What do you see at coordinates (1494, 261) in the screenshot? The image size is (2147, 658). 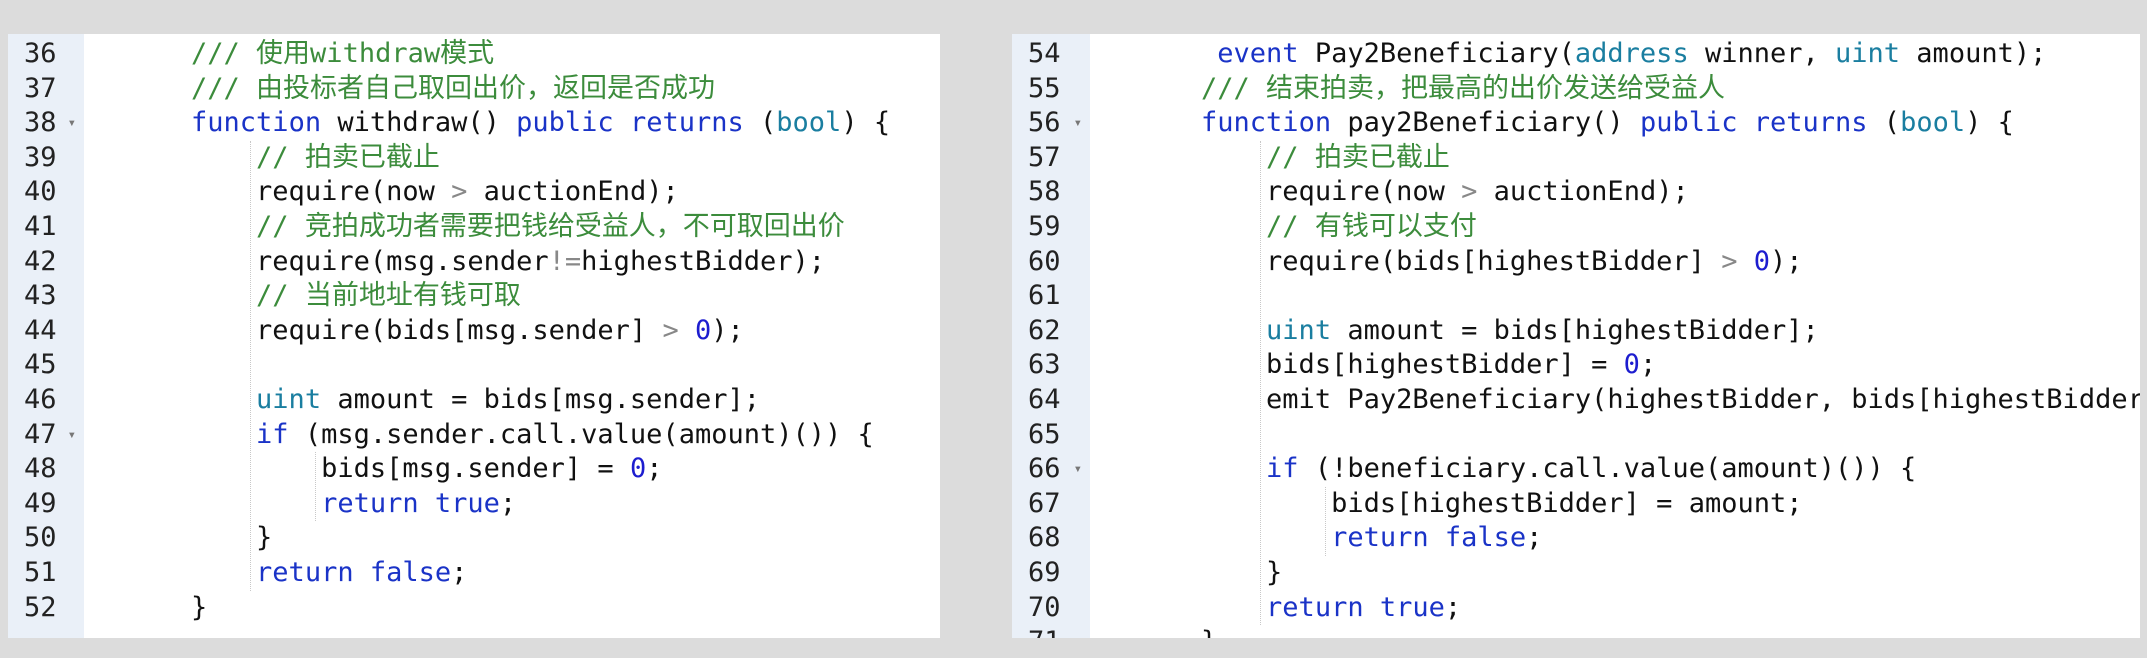 I see `code-token: require(bids[highestBidder]` at bounding box center [1494, 261].